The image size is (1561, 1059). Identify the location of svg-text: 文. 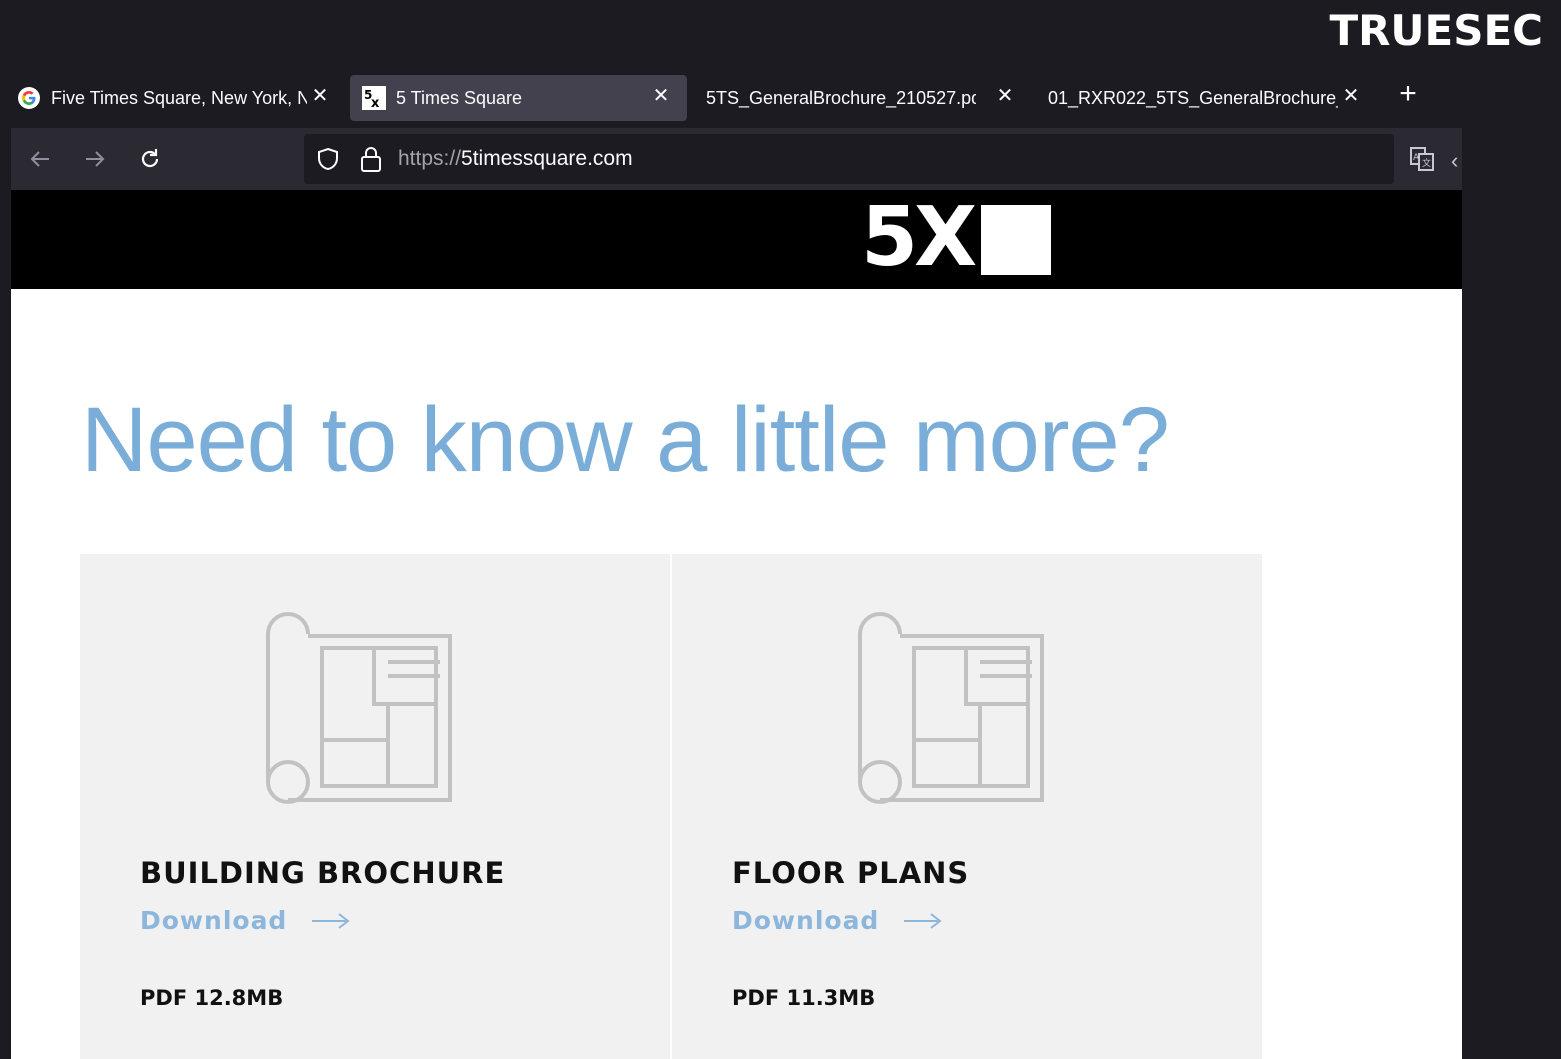
(1426, 163).